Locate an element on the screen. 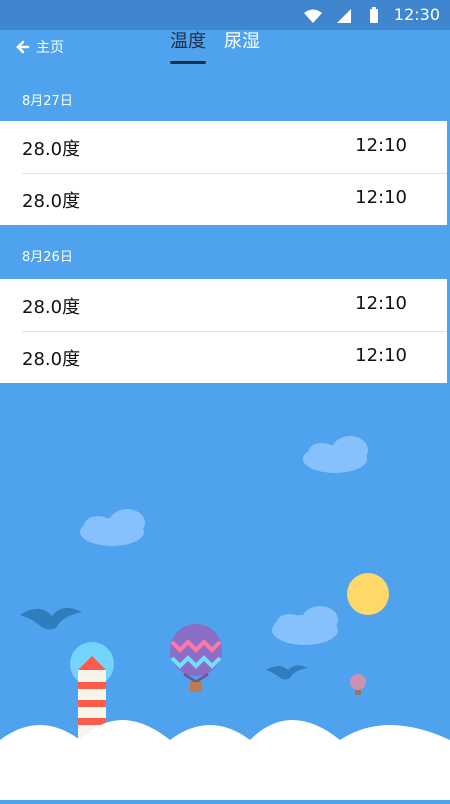  small-balloon-icon is located at coordinates (358, 684).